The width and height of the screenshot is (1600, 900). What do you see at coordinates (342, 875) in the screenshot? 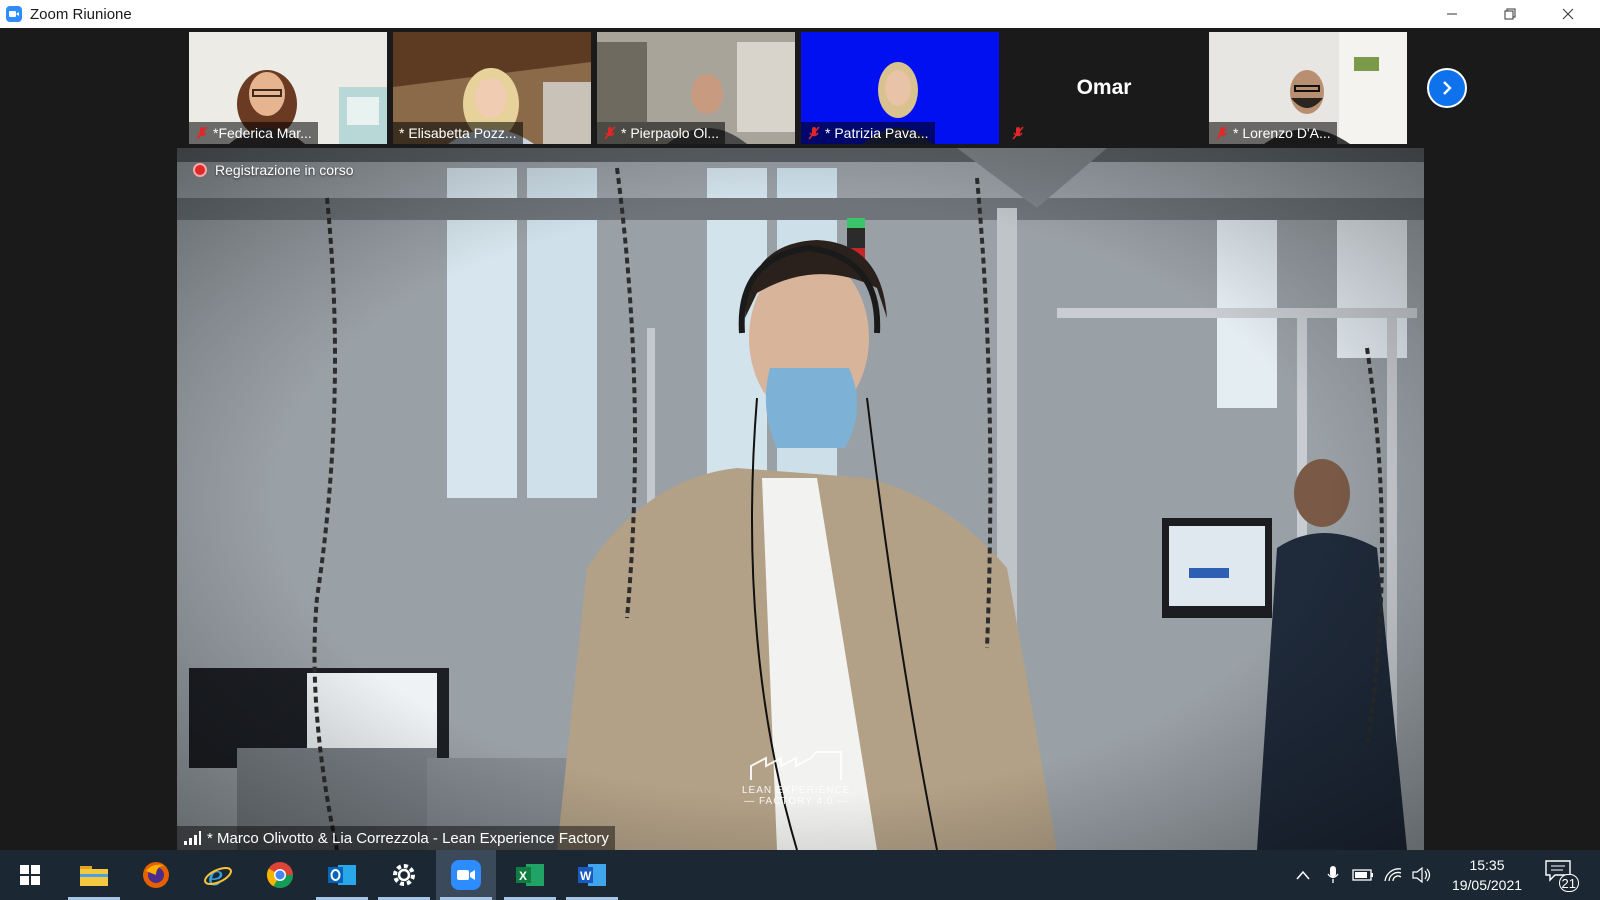
I see `outlook-icon` at bounding box center [342, 875].